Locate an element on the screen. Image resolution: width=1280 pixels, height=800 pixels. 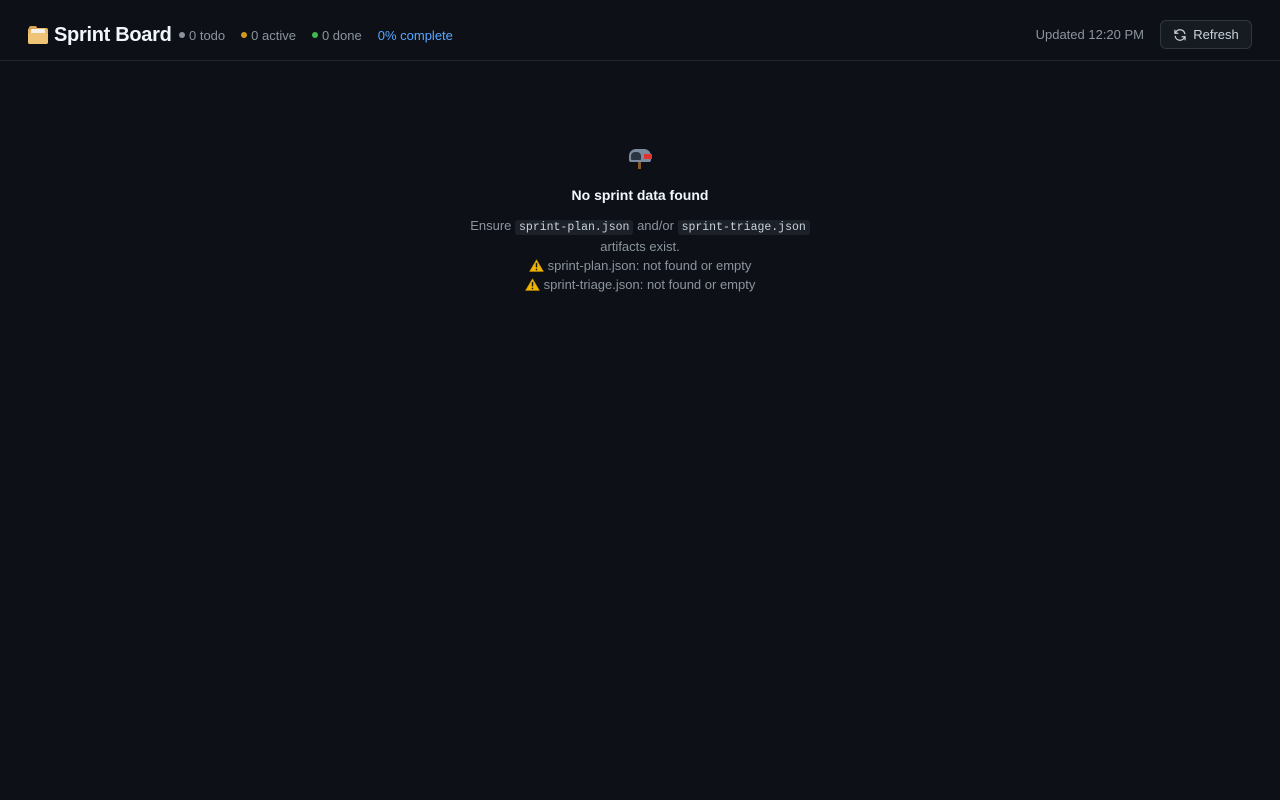
message-middle: and/or is located at coordinates (655, 225).